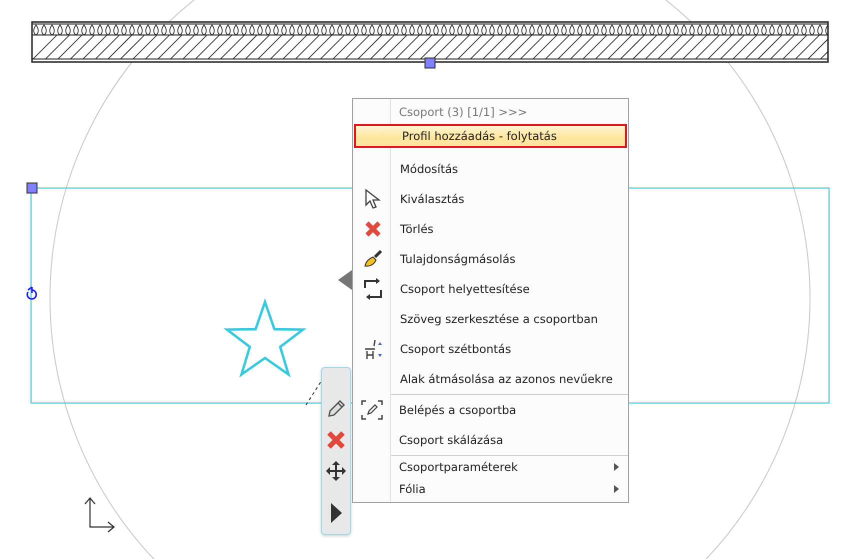  I want to click on menu-item: Kiválasztás, so click(490, 199).